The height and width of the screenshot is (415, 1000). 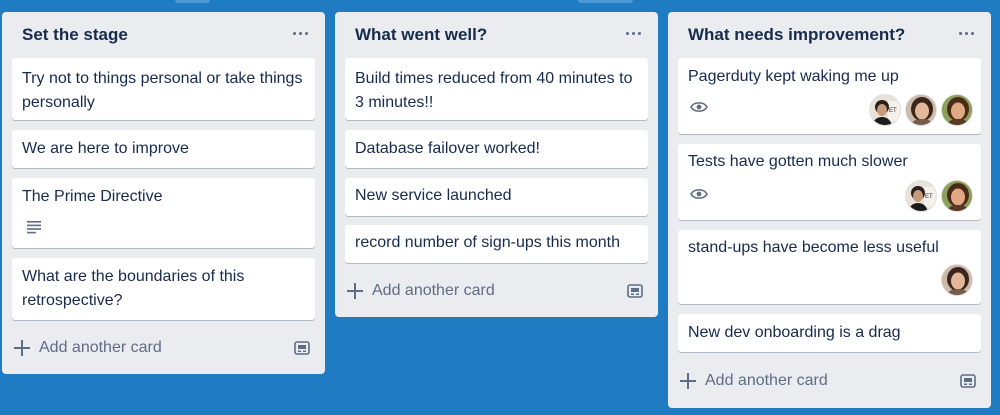 I want to click on card: Database failover worked!, so click(x=496, y=149).